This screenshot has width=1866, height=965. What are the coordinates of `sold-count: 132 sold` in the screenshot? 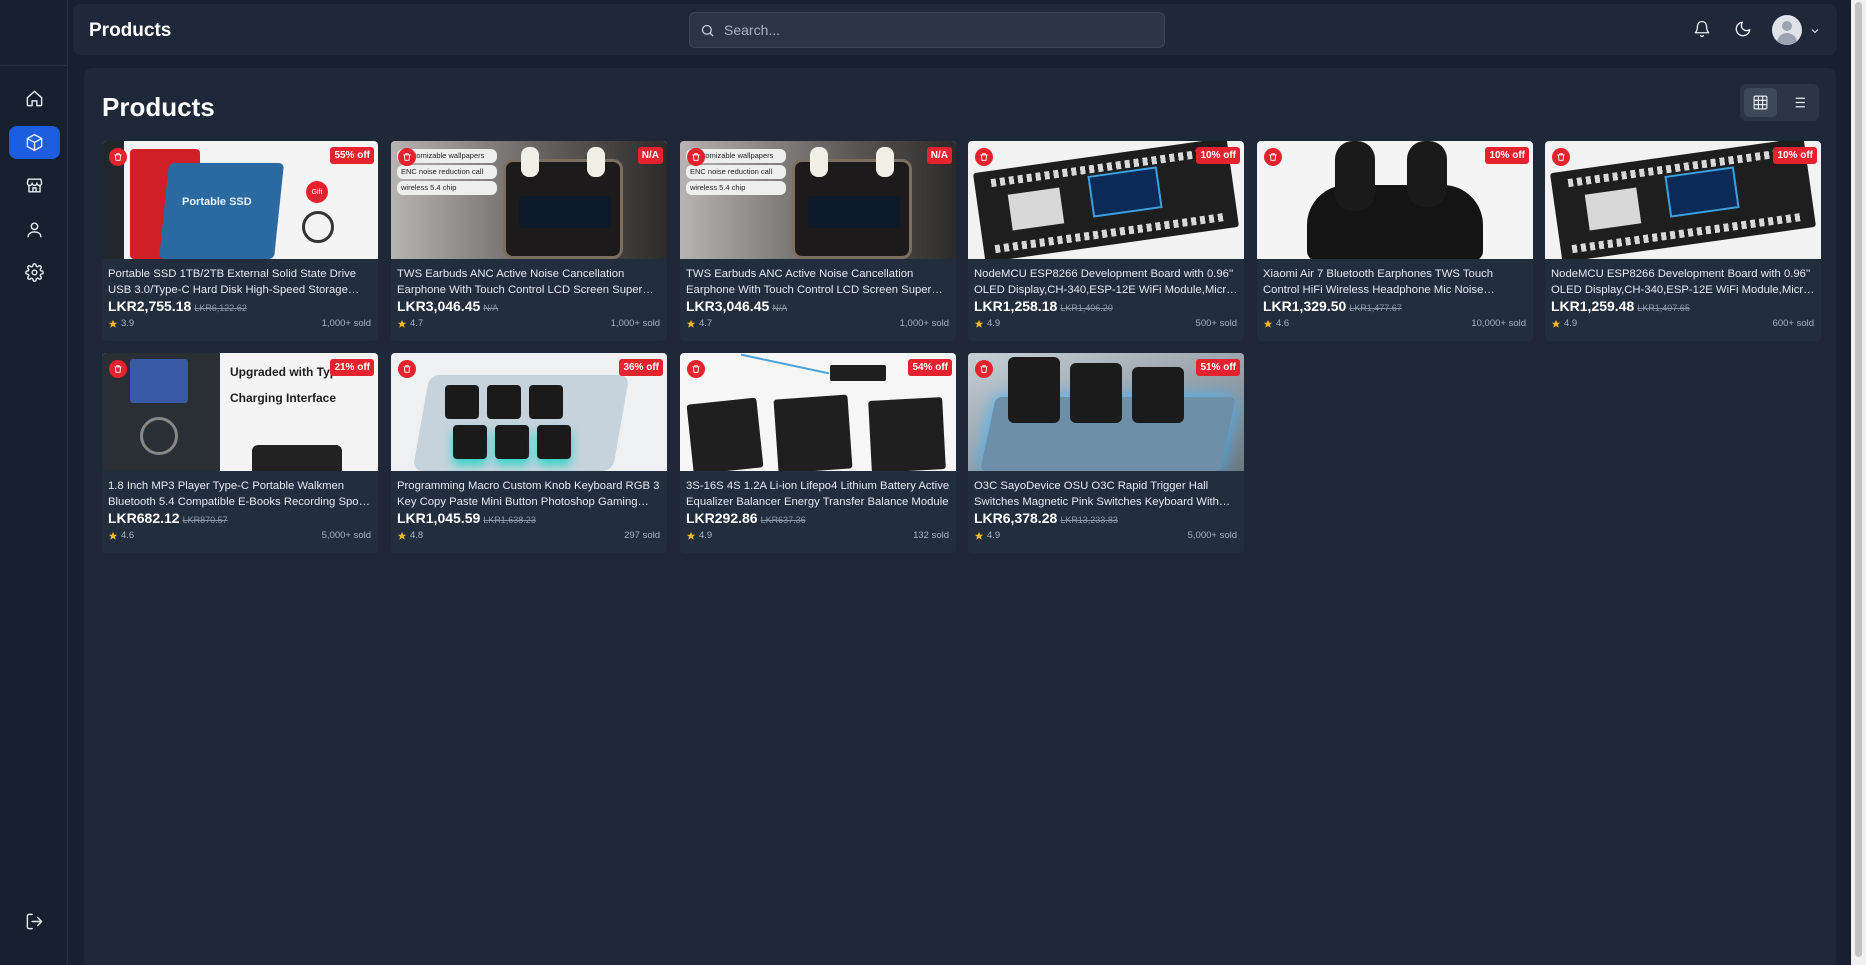 It's located at (931, 535).